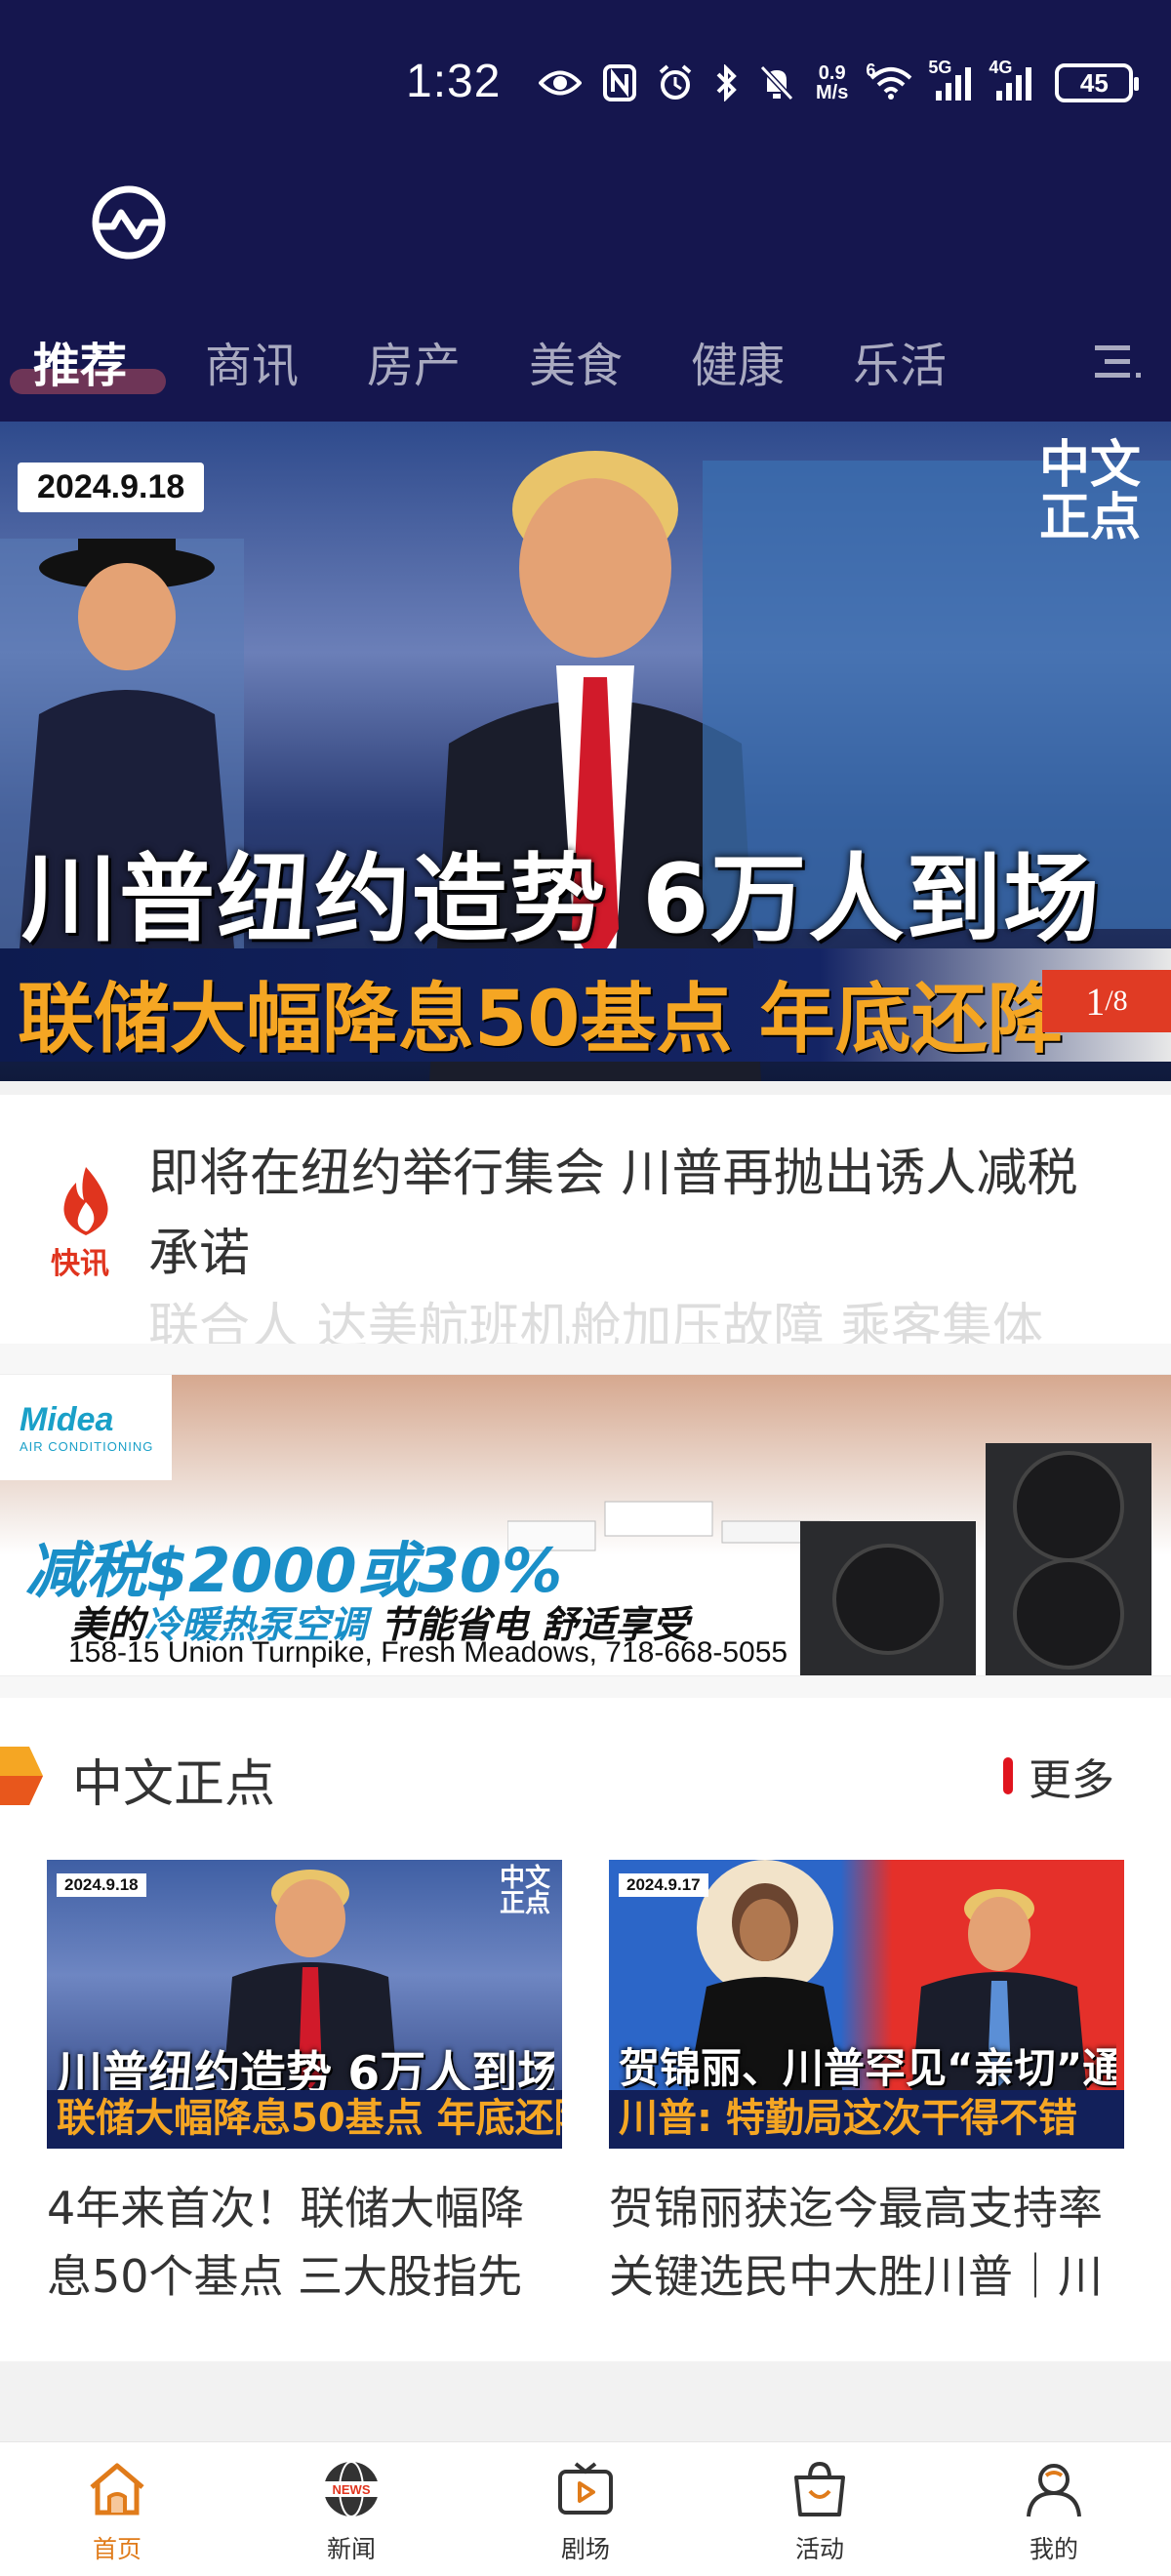  I want to click on app-logo-icon, so click(129, 222).